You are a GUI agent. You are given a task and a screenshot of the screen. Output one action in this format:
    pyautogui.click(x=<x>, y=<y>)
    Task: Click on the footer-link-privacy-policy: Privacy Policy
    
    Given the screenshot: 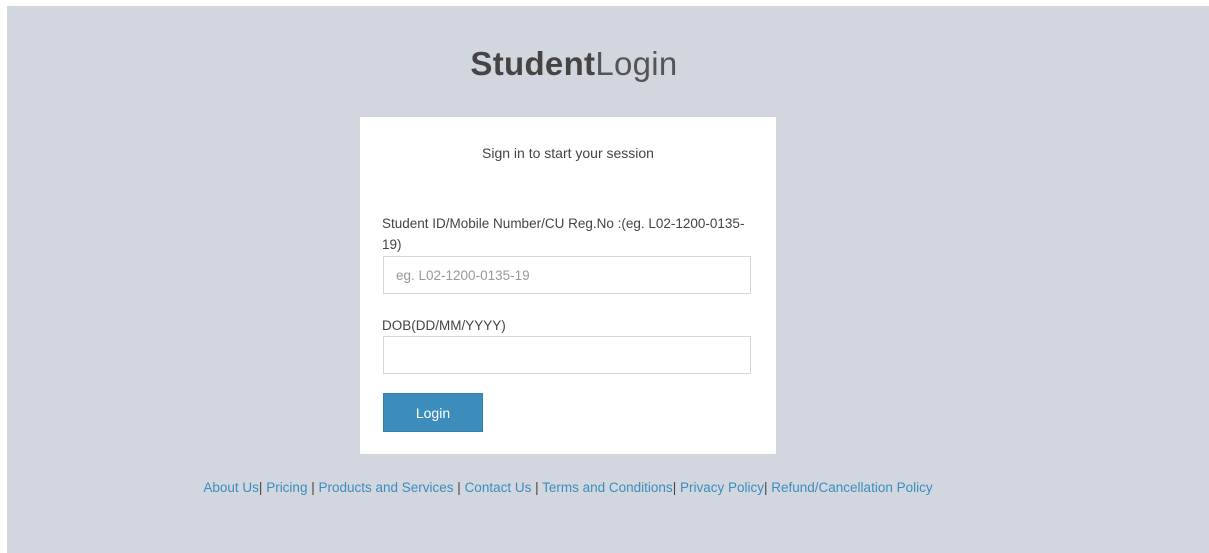 What is the action you would take?
    pyautogui.click(x=722, y=487)
    